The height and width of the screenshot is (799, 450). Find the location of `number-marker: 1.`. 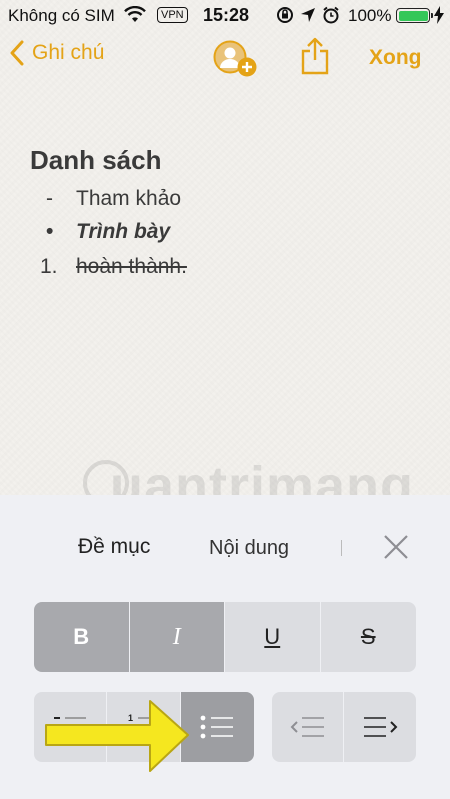

number-marker: 1. is located at coordinates (49, 266).